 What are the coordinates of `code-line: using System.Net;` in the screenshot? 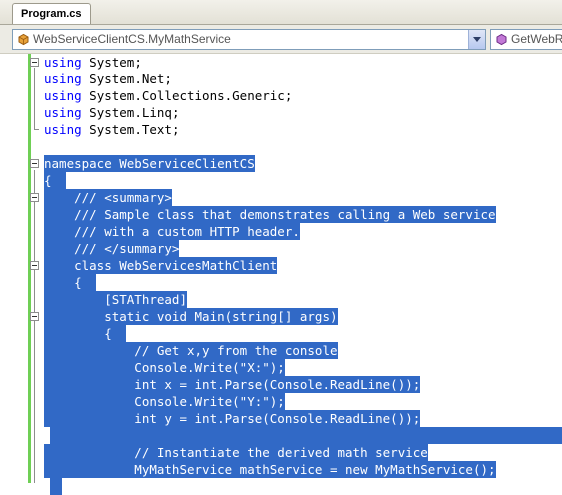 It's located at (108, 78).